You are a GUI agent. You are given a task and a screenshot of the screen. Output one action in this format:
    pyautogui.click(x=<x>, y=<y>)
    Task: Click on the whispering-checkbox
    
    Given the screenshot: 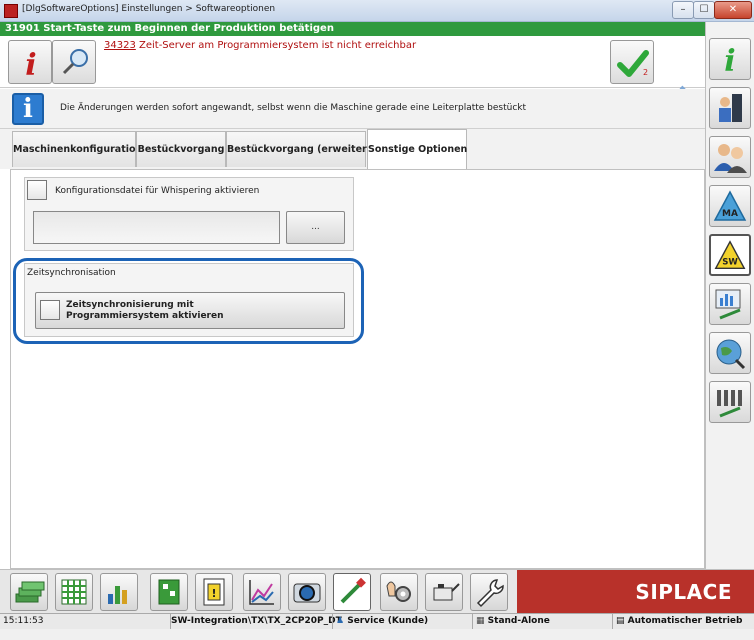 What is the action you would take?
    pyautogui.click(x=37, y=190)
    